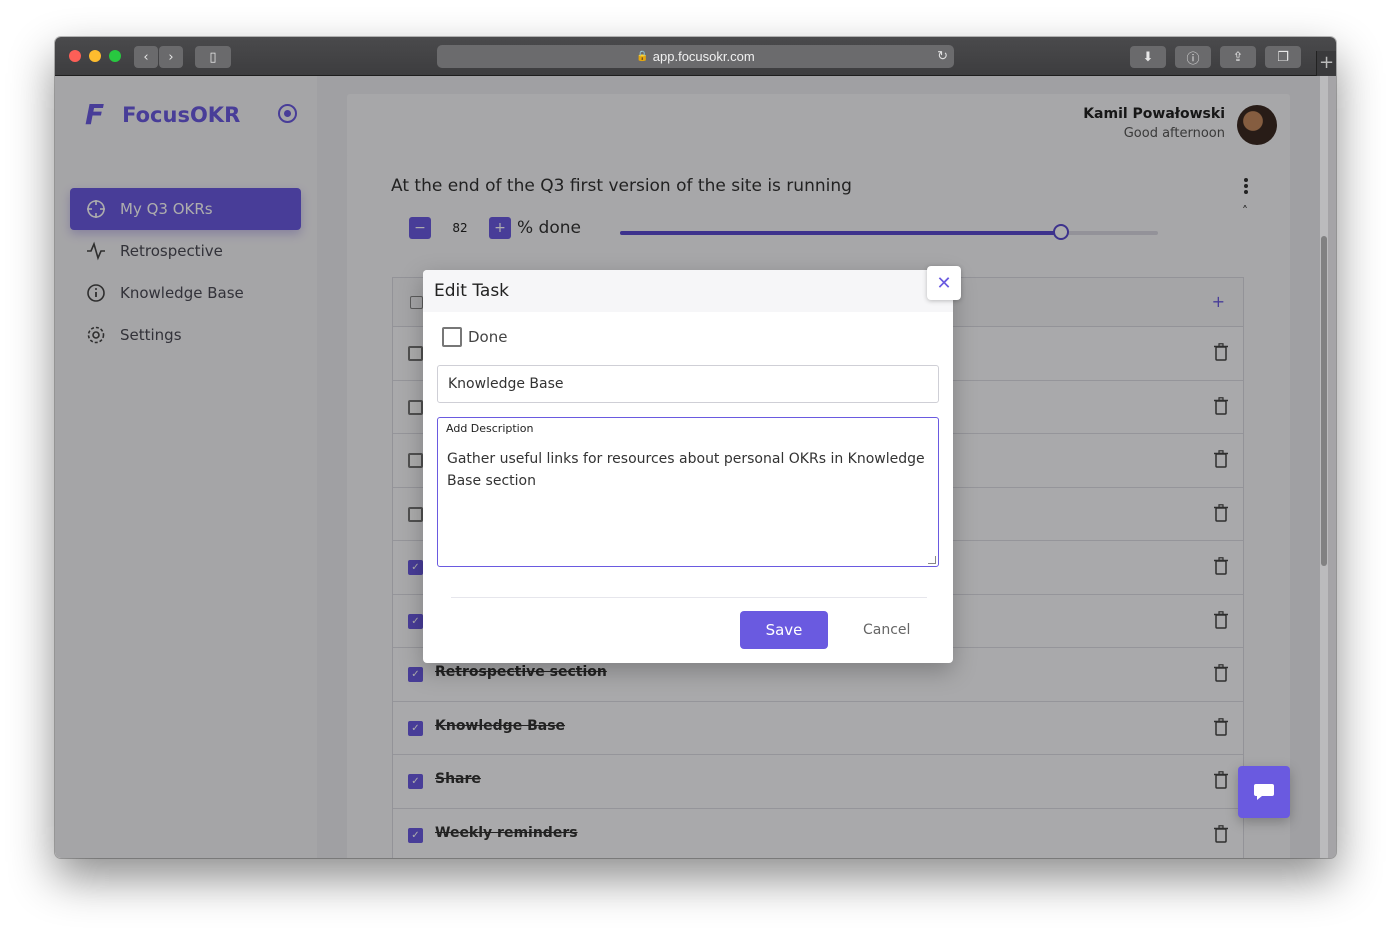 The image size is (1391, 932). I want to click on scrollbar-thumb, so click(1324, 401).